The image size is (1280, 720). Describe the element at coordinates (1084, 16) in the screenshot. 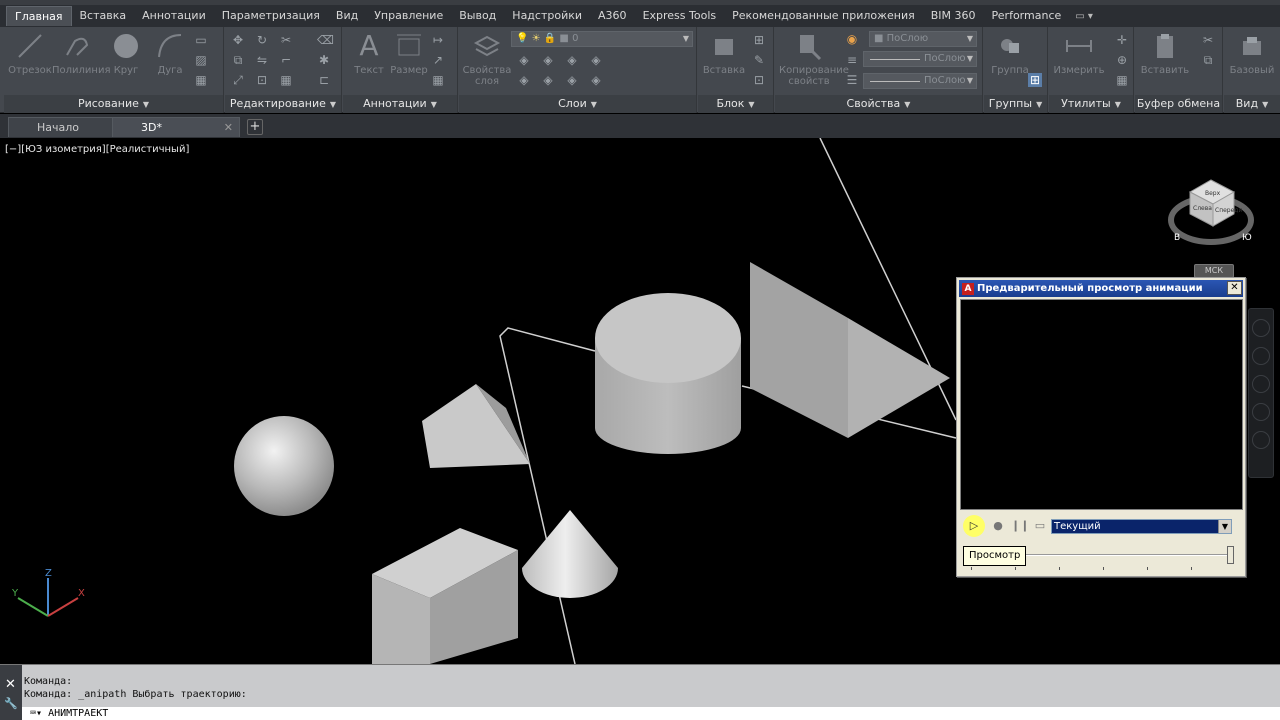

I see `ribbon-options-icon: ▭ ▾` at that location.